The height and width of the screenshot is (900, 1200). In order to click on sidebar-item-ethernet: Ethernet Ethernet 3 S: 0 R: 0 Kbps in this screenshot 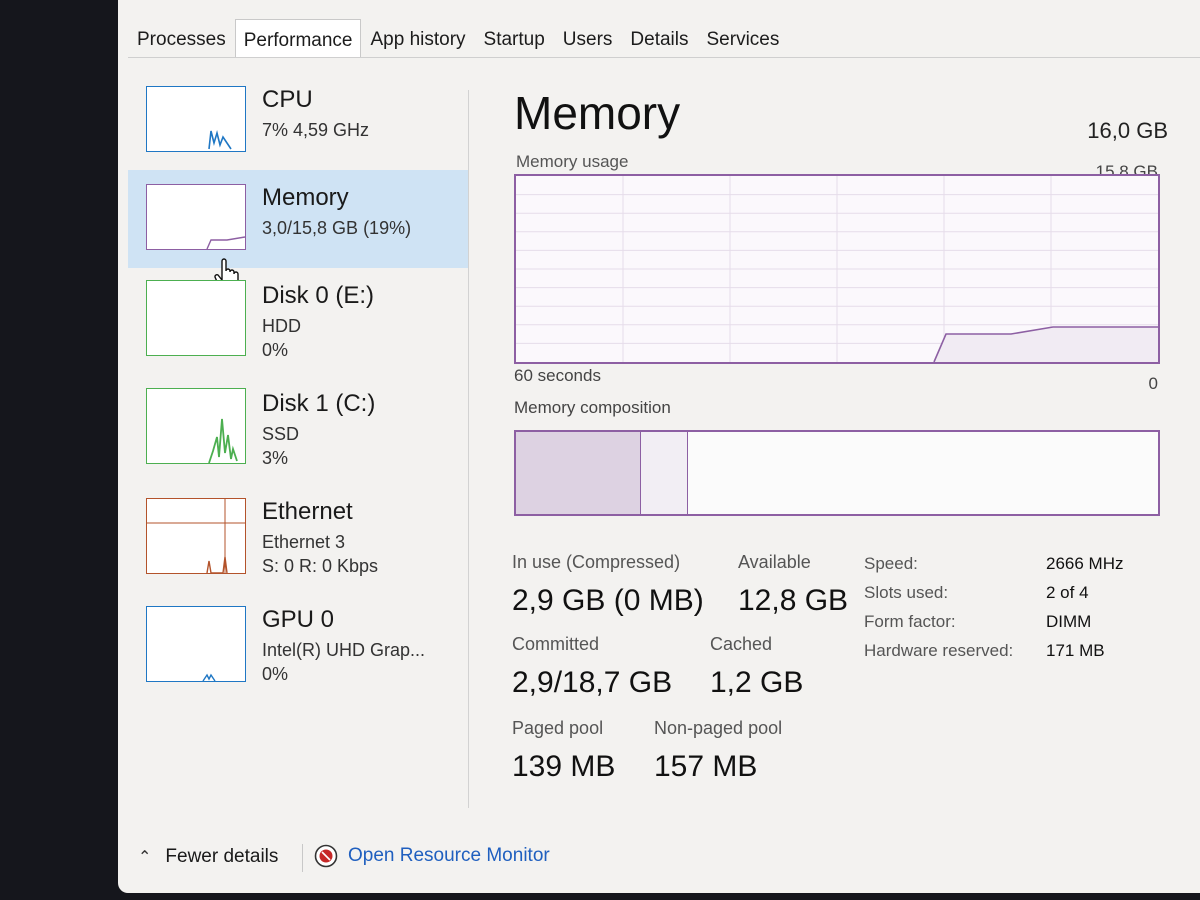, I will do `click(298, 533)`.